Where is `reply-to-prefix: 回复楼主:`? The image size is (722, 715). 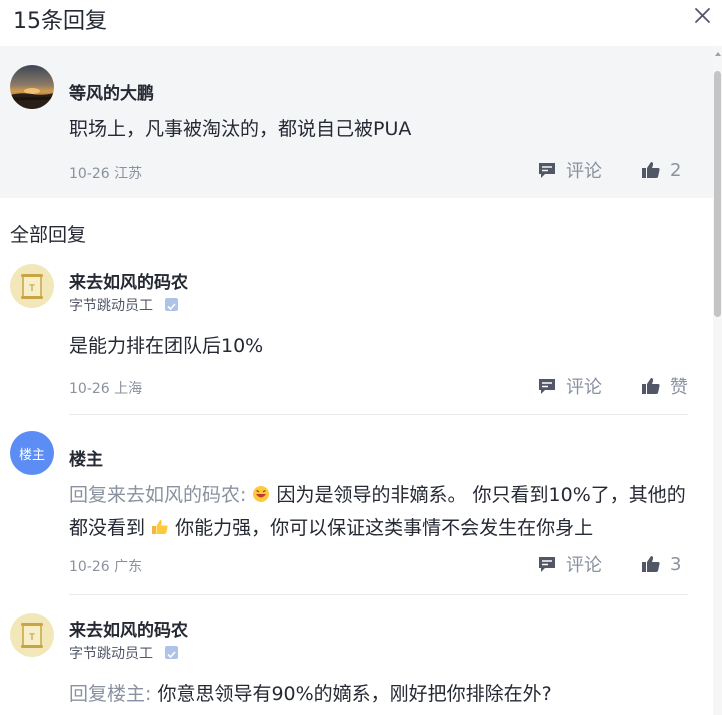
reply-to-prefix: 回复楼主: is located at coordinates (110, 694).